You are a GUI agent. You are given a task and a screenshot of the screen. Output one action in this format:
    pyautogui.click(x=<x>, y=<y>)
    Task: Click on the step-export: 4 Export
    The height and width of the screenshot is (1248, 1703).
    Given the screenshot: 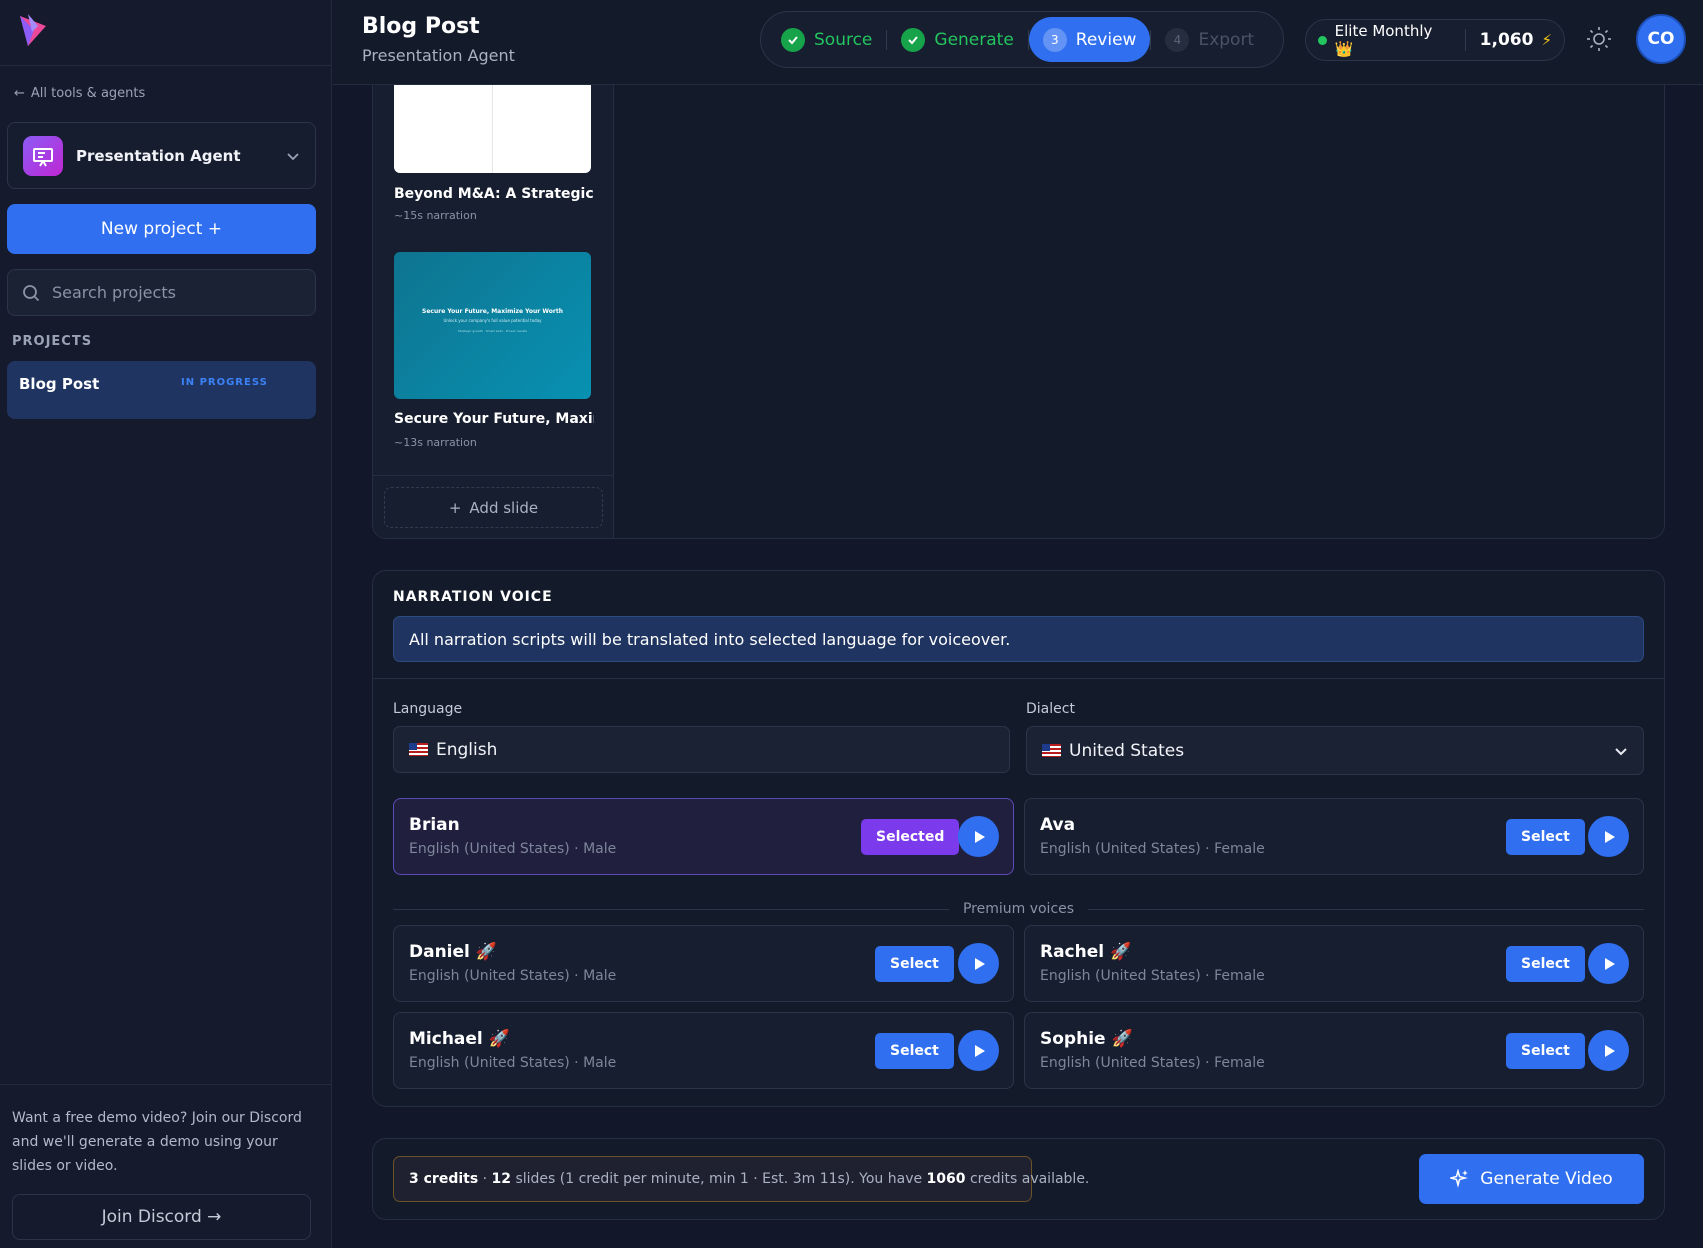 What is the action you would take?
    pyautogui.click(x=1209, y=39)
    